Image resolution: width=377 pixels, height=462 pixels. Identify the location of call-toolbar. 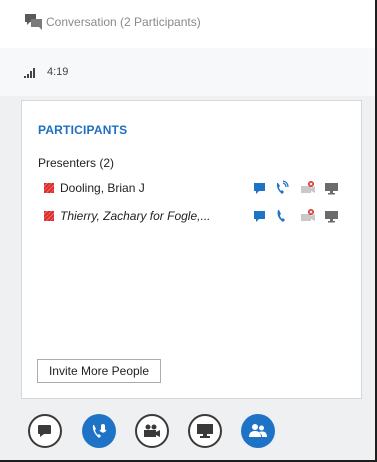
(187, 437).